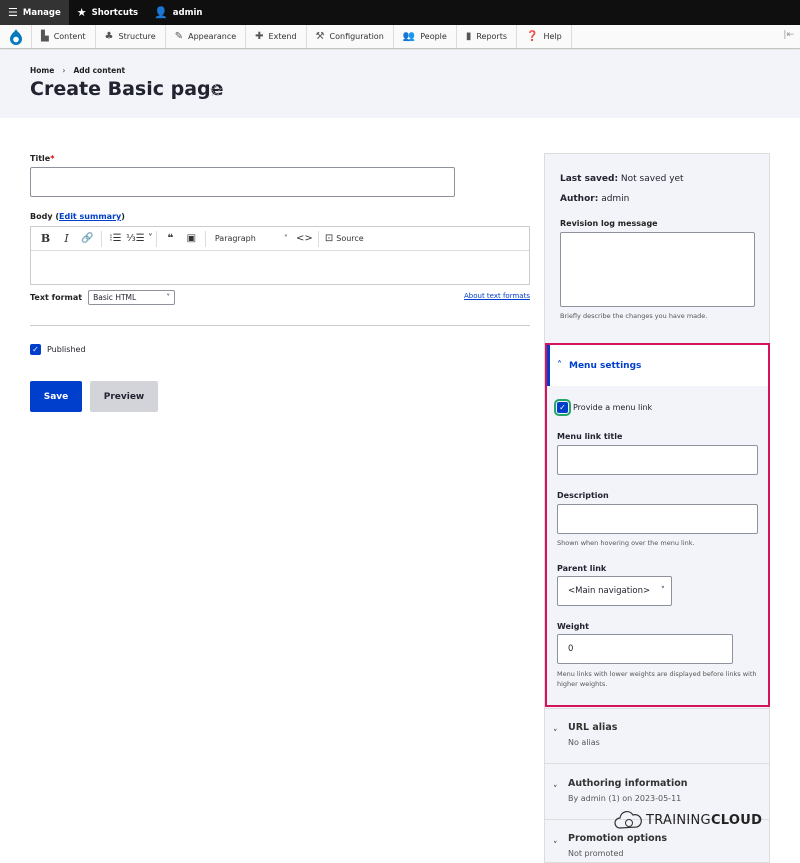 This screenshot has height=863, width=800. Describe the element at coordinates (559, 365) in the screenshot. I see `chevron-up-icon: ˄` at that location.